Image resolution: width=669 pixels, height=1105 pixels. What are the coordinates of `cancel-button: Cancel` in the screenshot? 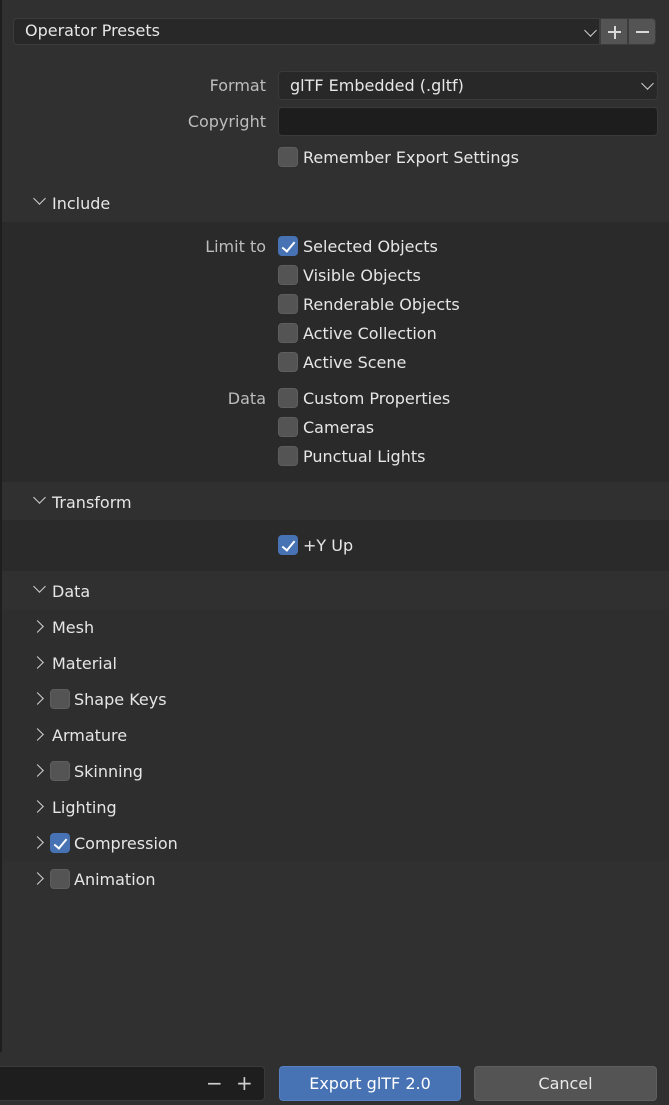 It's located at (565, 1083).